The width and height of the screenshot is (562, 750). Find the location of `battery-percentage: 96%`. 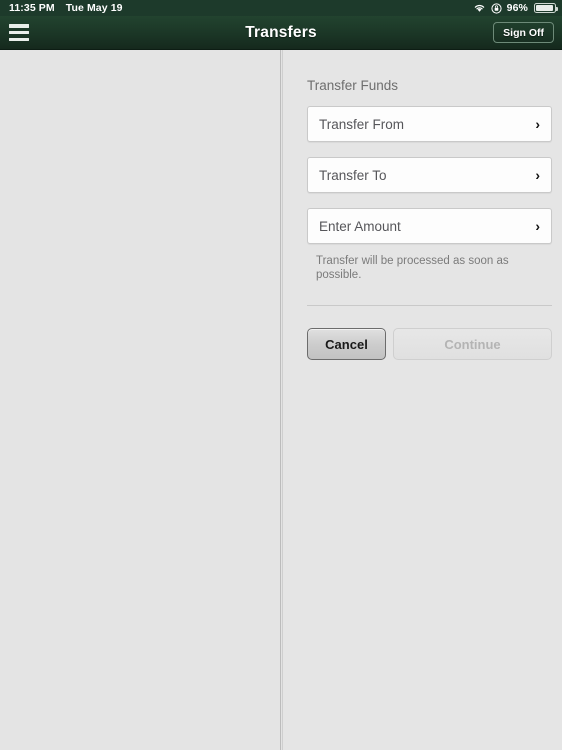

battery-percentage: 96% is located at coordinates (517, 8).